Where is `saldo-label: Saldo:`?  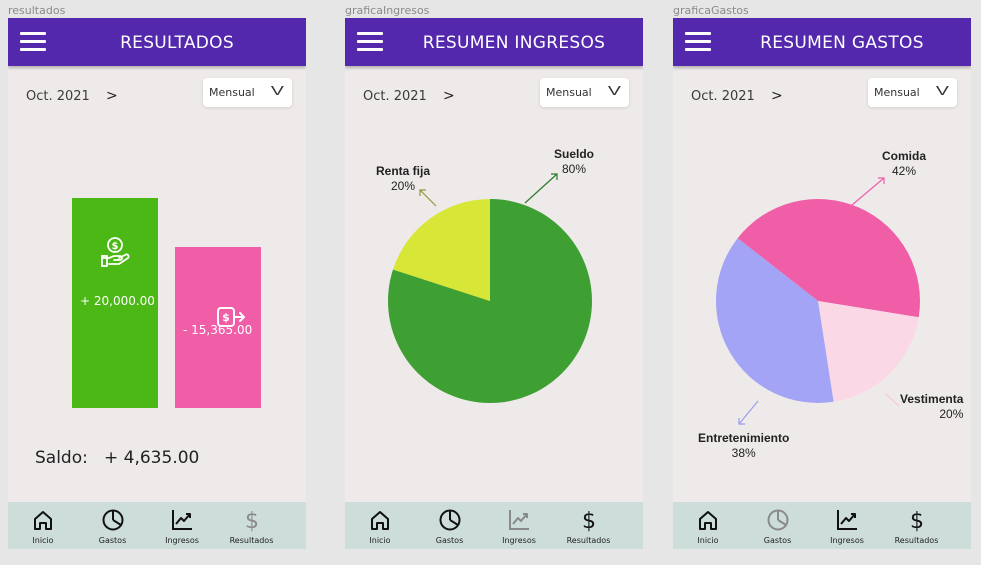 saldo-label: Saldo: is located at coordinates (61, 458).